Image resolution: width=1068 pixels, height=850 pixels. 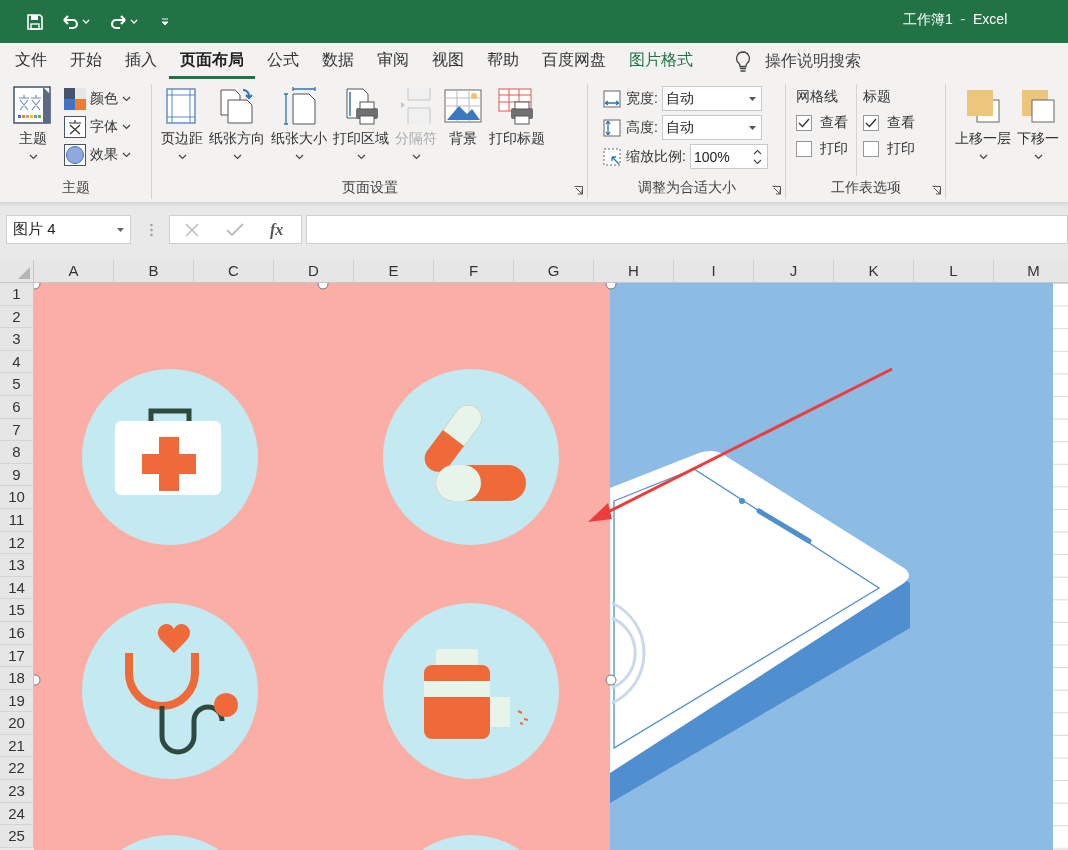 What do you see at coordinates (16, 701) in the screenshot?
I see `row-header: 19` at bounding box center [16, 701].